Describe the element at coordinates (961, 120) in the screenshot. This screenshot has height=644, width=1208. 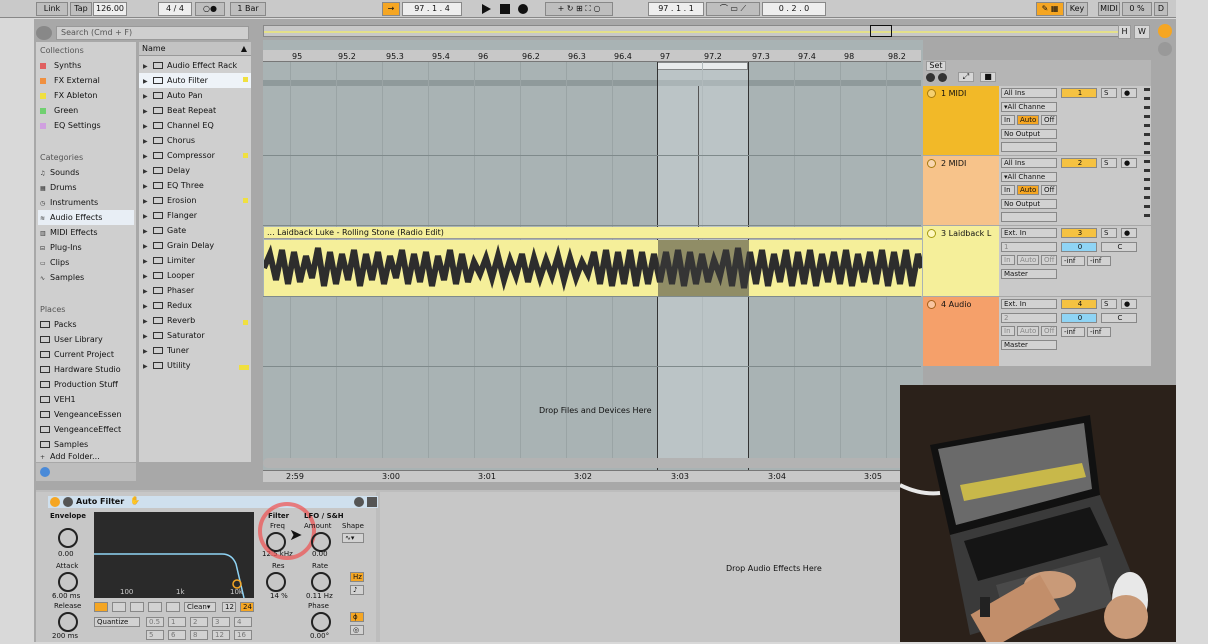
I see `track-header-1: 1 MIDI` at that location.